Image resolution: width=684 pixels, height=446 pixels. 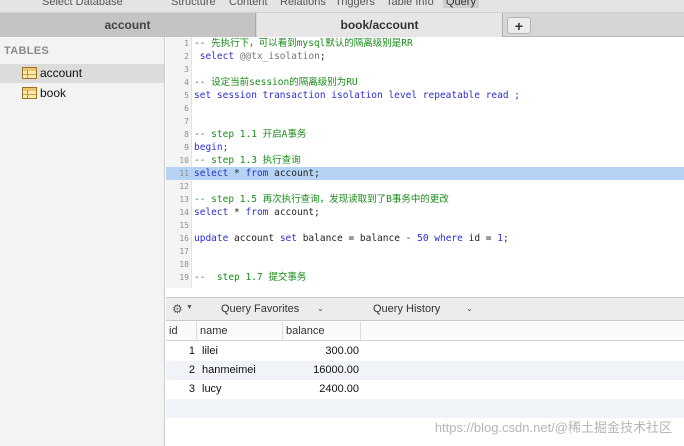 I want to click on code-line: 15, so click(x=425, y=225).